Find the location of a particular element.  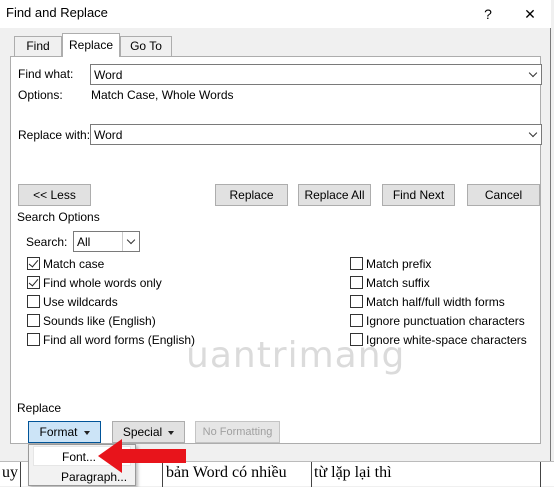

replace-with-label: Replace with: is located at coordinates (54, 135).